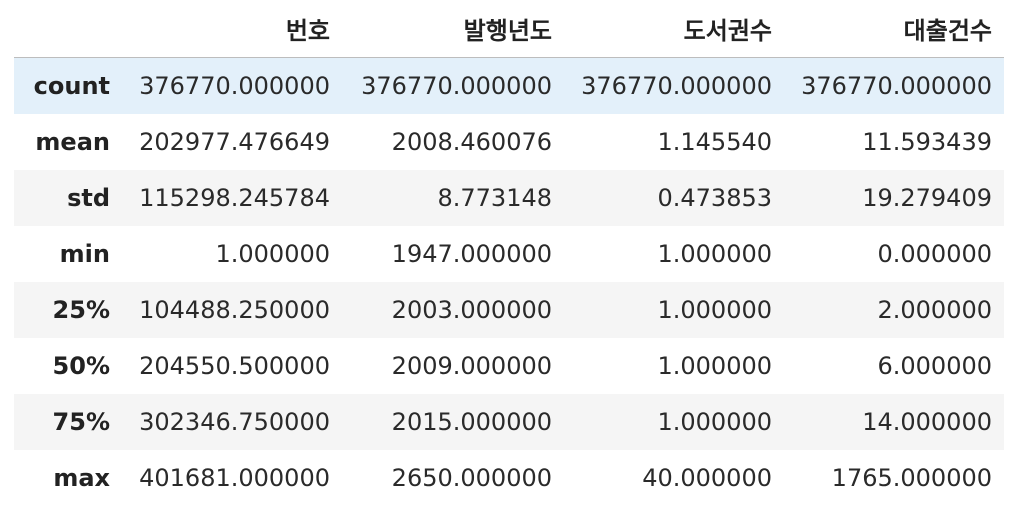  What do you see at coordinates (714, 197) in the screenshot?
I see `table-cell: 0.473853` at bounding box center [714, 197].